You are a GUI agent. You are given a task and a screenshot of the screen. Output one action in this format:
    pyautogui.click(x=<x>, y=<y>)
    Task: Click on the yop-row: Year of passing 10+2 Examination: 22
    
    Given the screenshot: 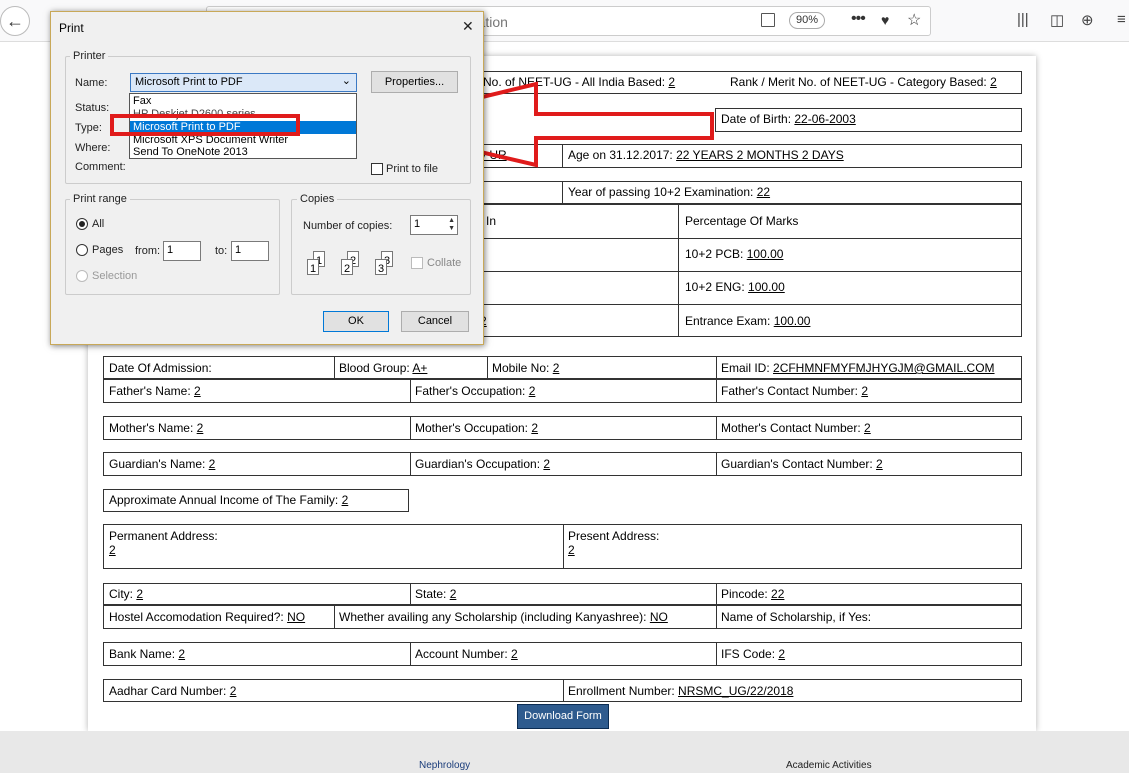 What is the action you would take?
    pyautogui.click(x=750, y=192)
    